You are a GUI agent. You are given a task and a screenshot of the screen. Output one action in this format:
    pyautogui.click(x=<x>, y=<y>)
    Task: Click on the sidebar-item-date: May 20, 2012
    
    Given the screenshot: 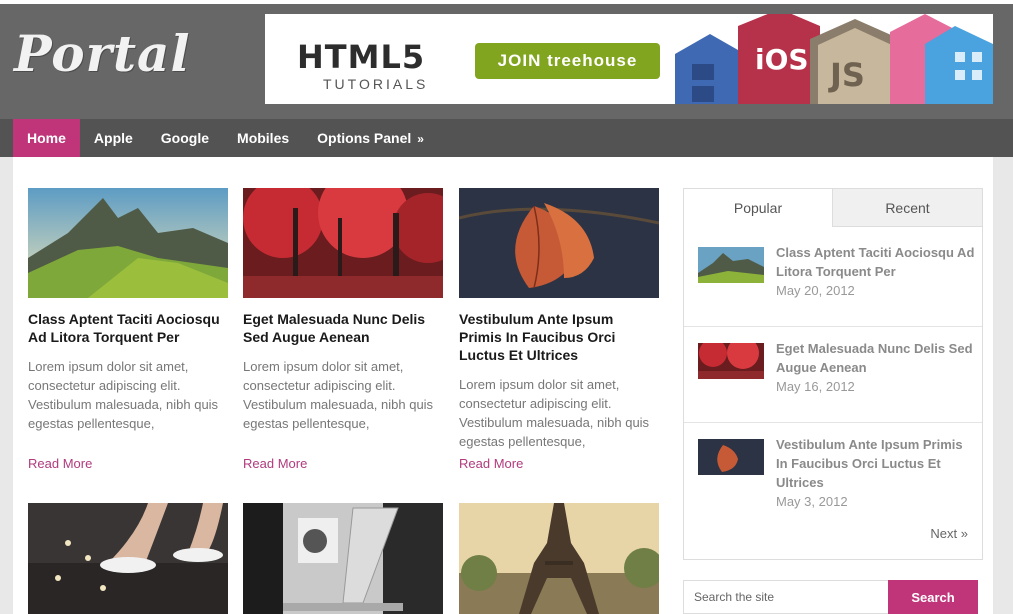 What is the action you would take?
    pyautogui.click(x=815, y=290)
    